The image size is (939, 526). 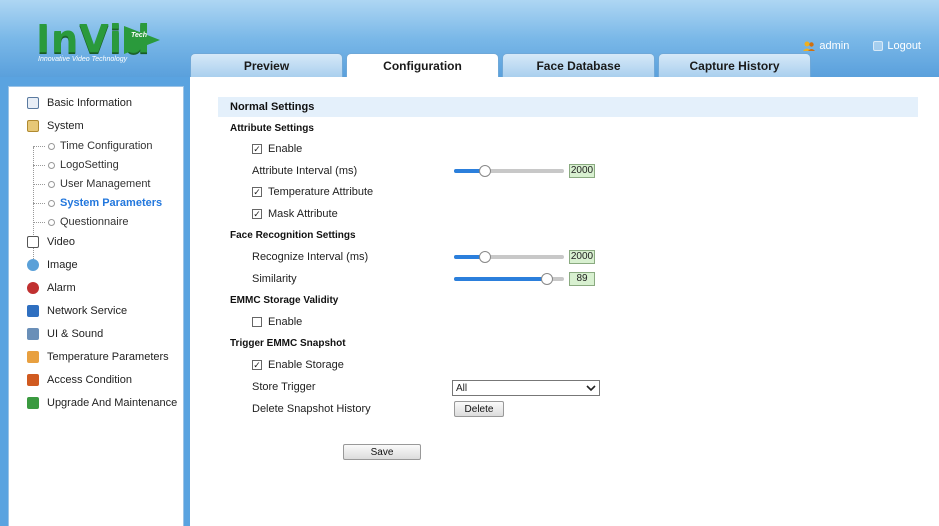 What do you see at coordinates (65, 126) in the screenshot?
I see `sidebar-item-label: System` at bounding box center [65, 126].